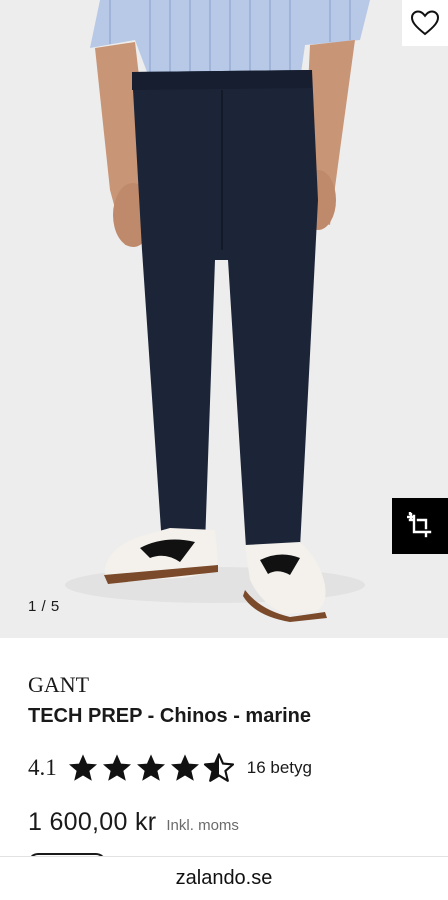  What do you see at coordinates (92, 822) in the screenshot?
I see `price: 1 600,00 kr` at bounding box center [92, 822].